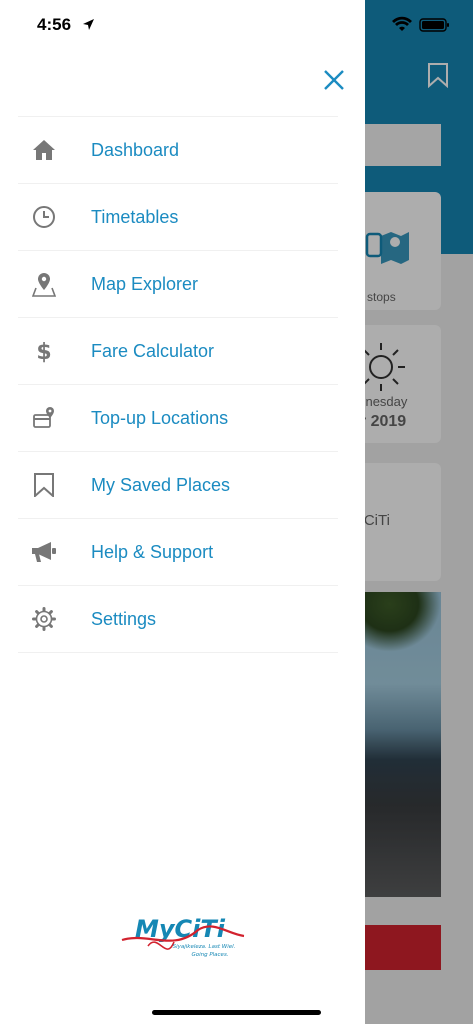 The height and width of the screenshot is (1024, 473). What do you see at coordinates (145, 283) in the screenshot?
I see `menu-item-label: Map Explorer` at bounding box center [145, 283].